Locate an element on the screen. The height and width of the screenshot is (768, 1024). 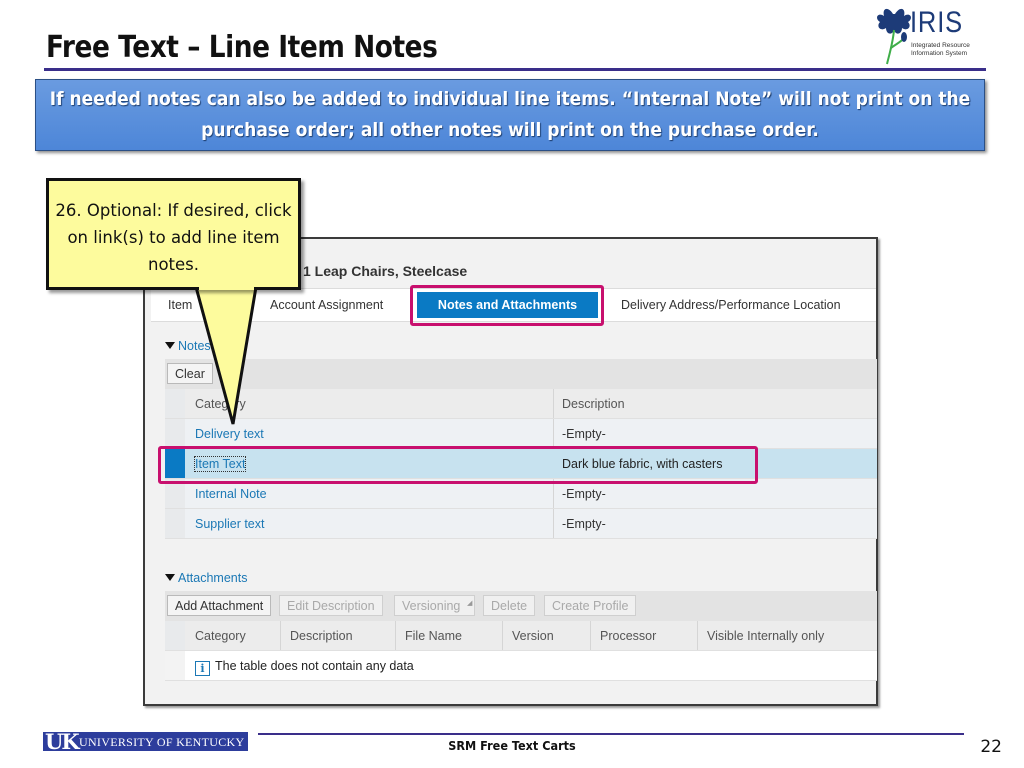
notes-section-toggle: Notes is located at coordinates (188, 346).